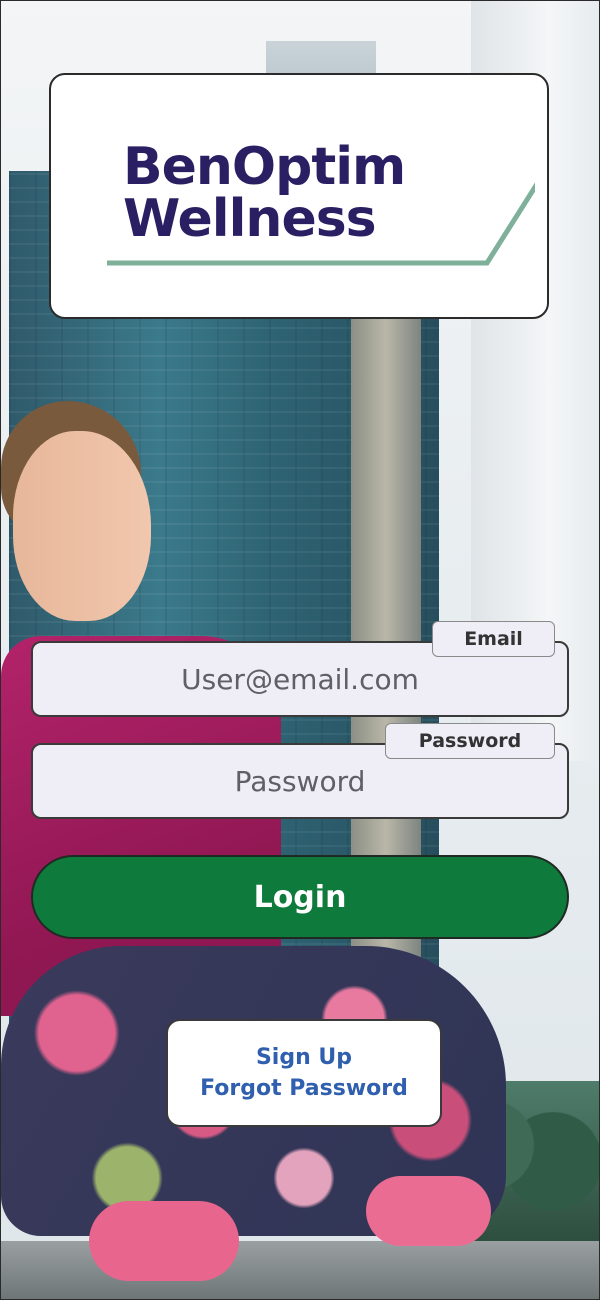 The width and height of the screenshot is (600, 1300). What do you see at coordinates (164, 1241) in the screenshot?
I see `person-shoe-left` at bounding box center [164, 1241].